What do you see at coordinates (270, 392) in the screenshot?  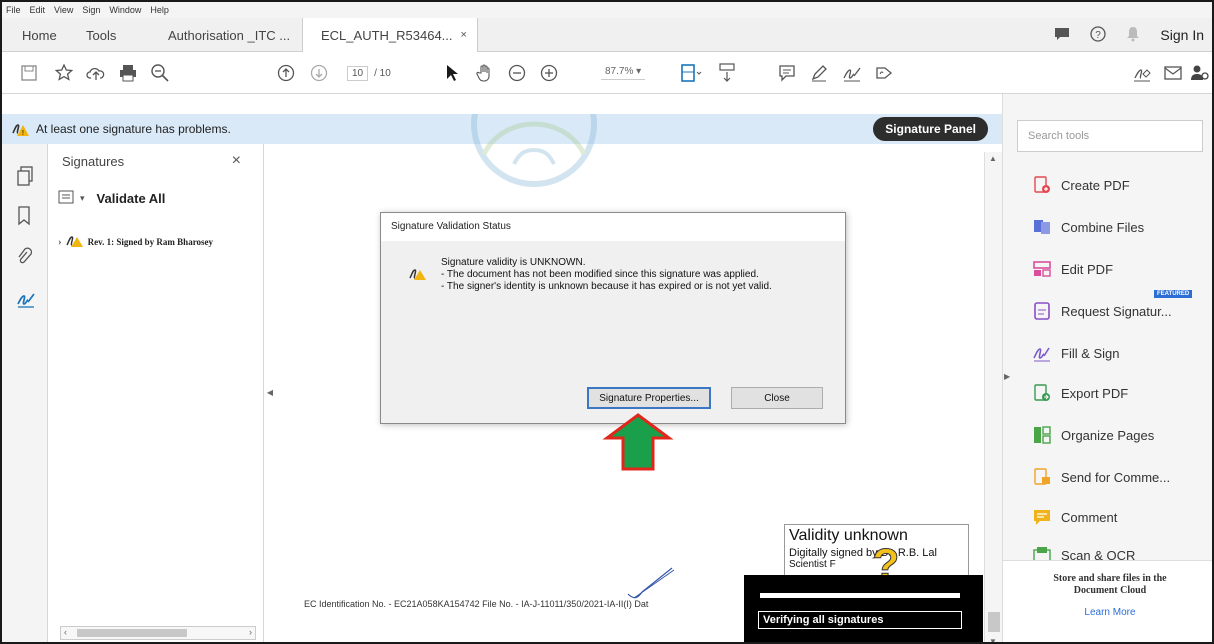 I see `collapse-left-panel-icon: ◀` at bounding box center [270, 392].